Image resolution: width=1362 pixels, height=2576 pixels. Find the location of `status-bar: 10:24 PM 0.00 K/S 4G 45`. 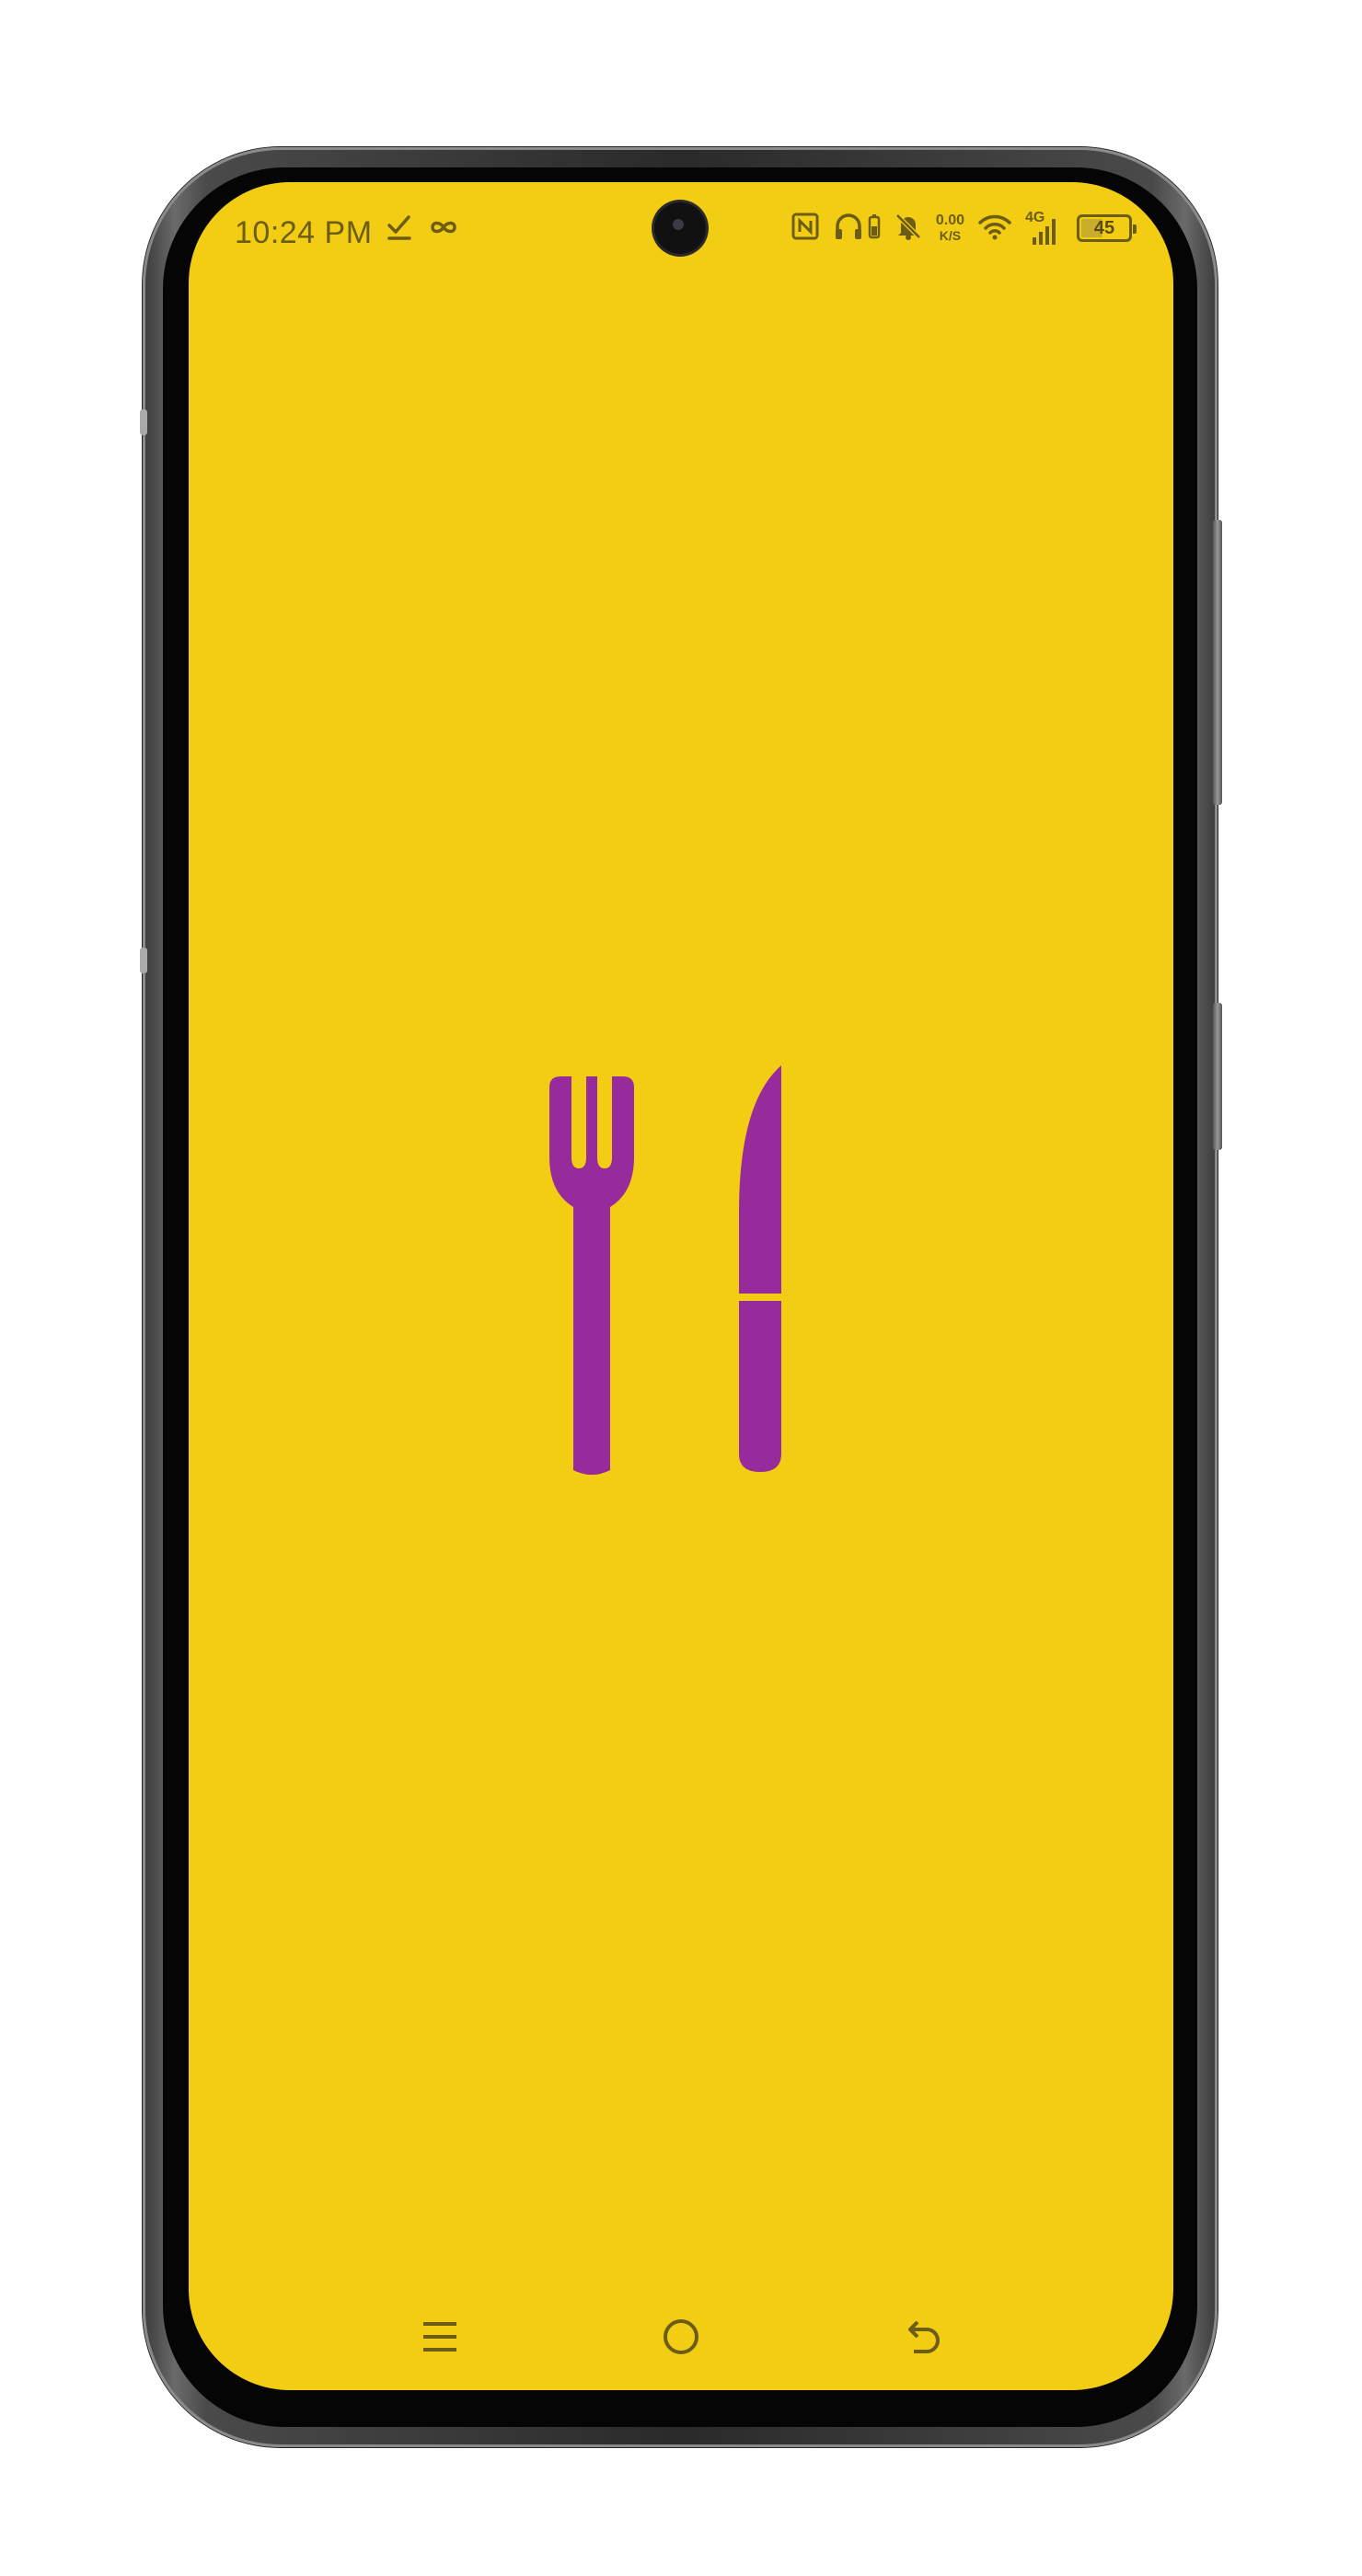

status-bar: 10:24 PM 0.00 K/S 4G 45 is located at coordinates (681, 228).